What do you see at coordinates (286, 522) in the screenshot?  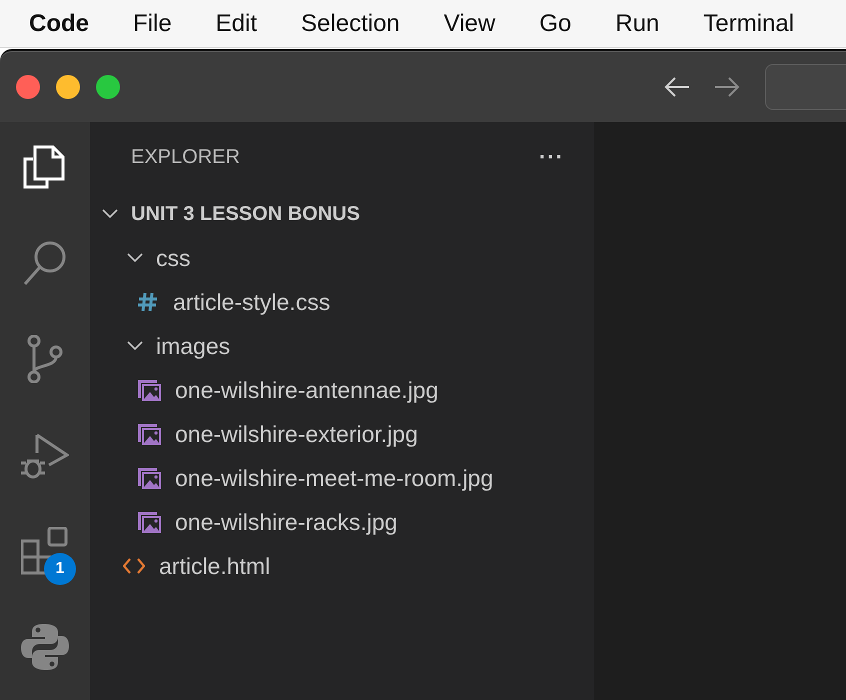 I see `file-name: one-wilshire-racks.jpg` at bounding box center [286, 522].